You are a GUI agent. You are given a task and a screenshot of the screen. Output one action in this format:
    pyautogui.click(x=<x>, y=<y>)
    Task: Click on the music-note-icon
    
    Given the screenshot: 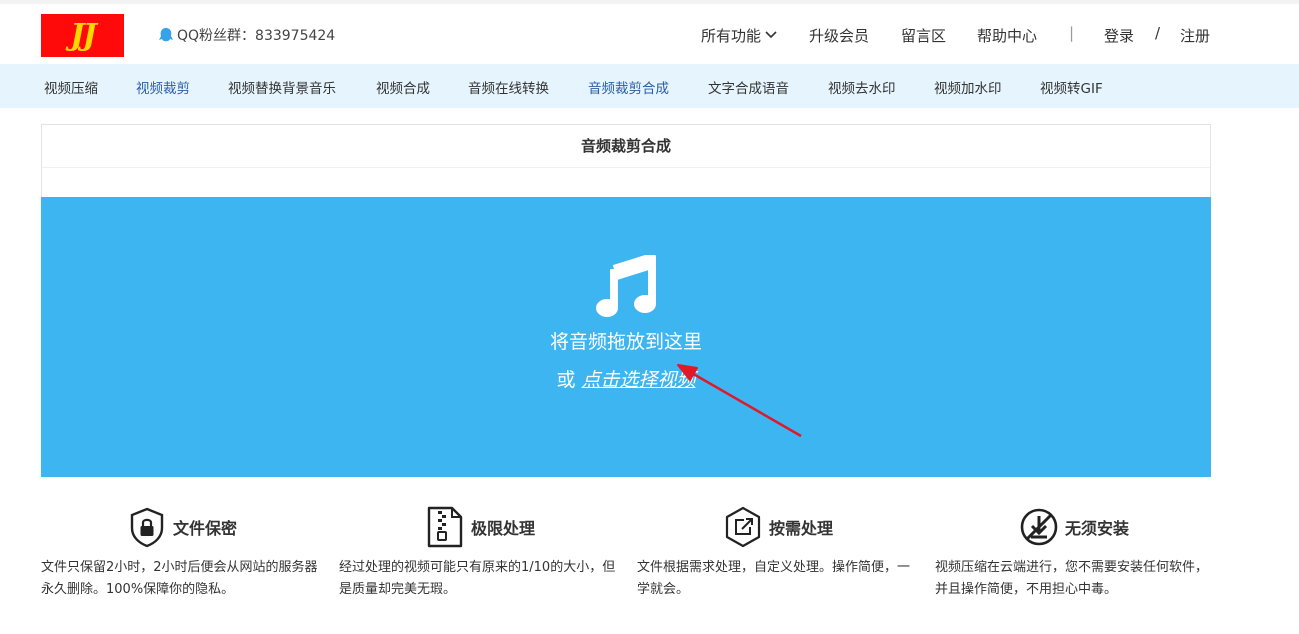 What is the action you would take?
    pyautogui.click(x=626, y=286)
    